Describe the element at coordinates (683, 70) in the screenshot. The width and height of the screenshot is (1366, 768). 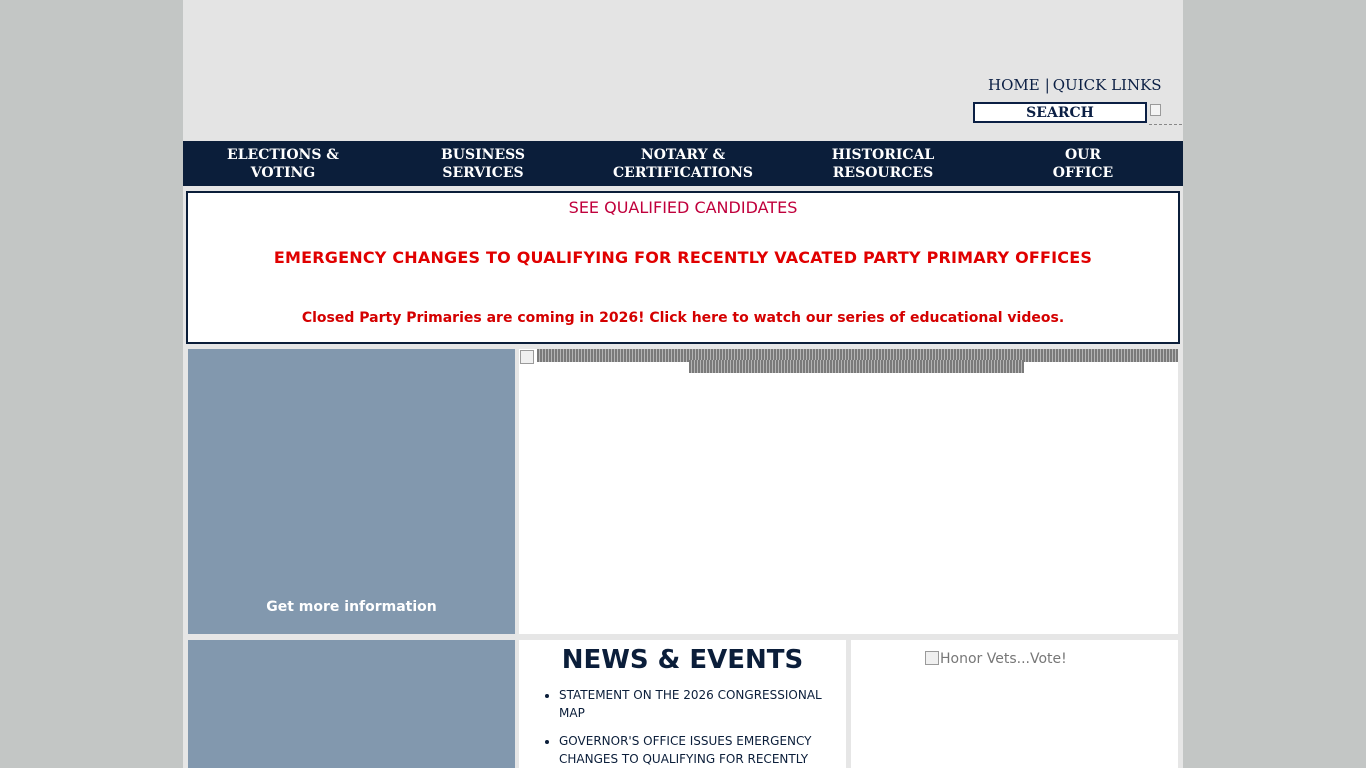
I see `site-header: HOME | QUICK LINKS SEARCH` at that location.